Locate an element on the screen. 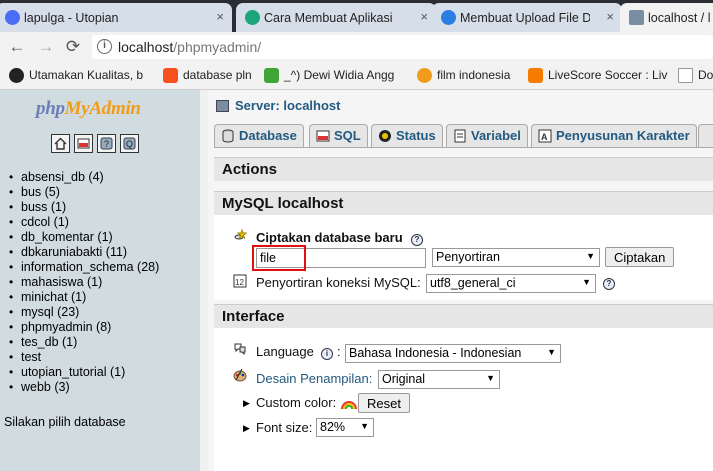 This screenshot has width=713, height=471. forward-arrow-icon: → is located at coordinates (46, 47).